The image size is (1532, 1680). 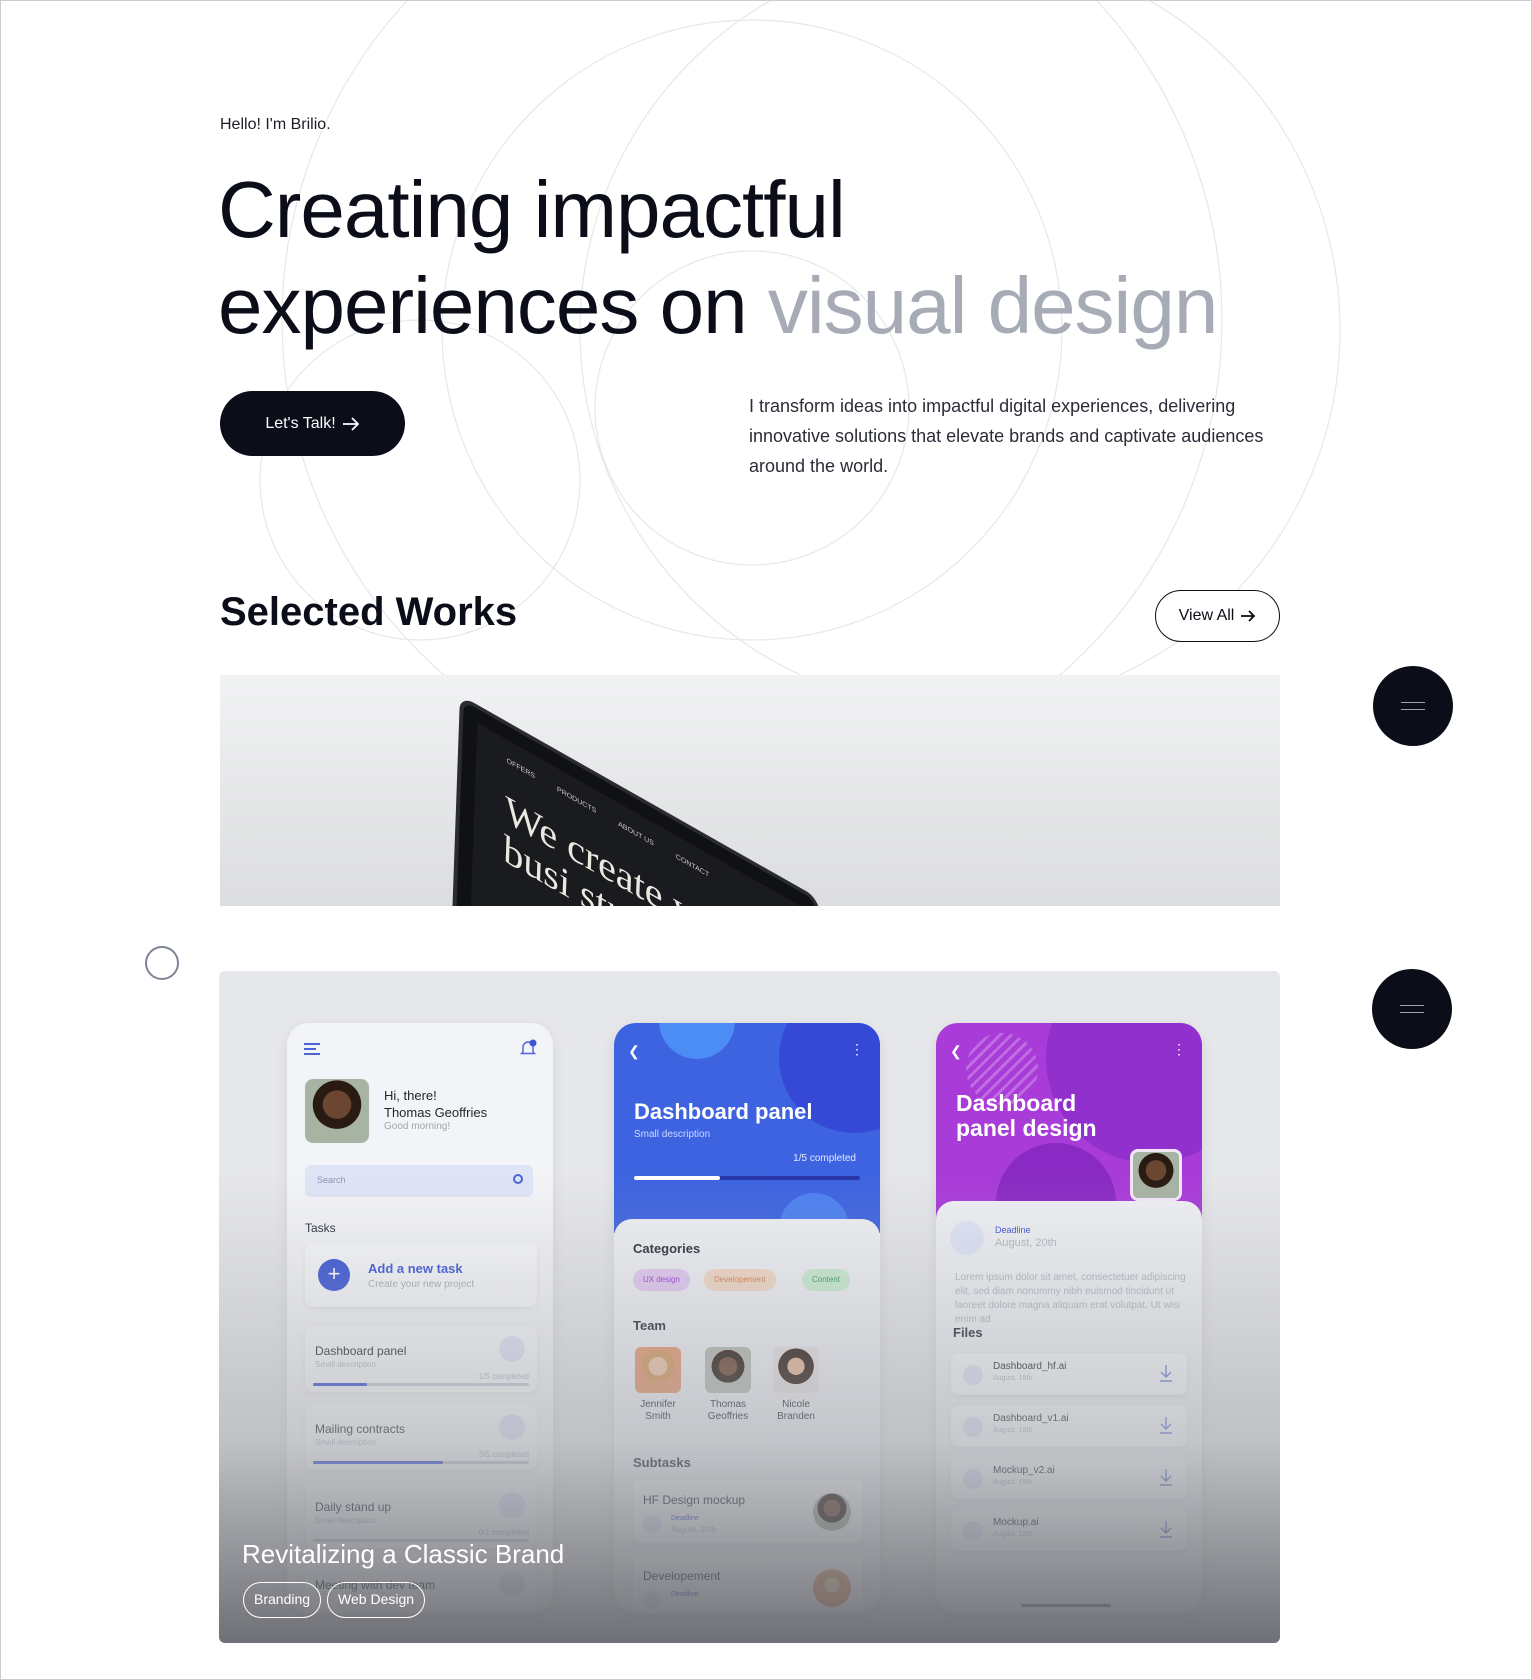 I want to click on tag-web-design: Web Design, so click(x=376, y=1600).